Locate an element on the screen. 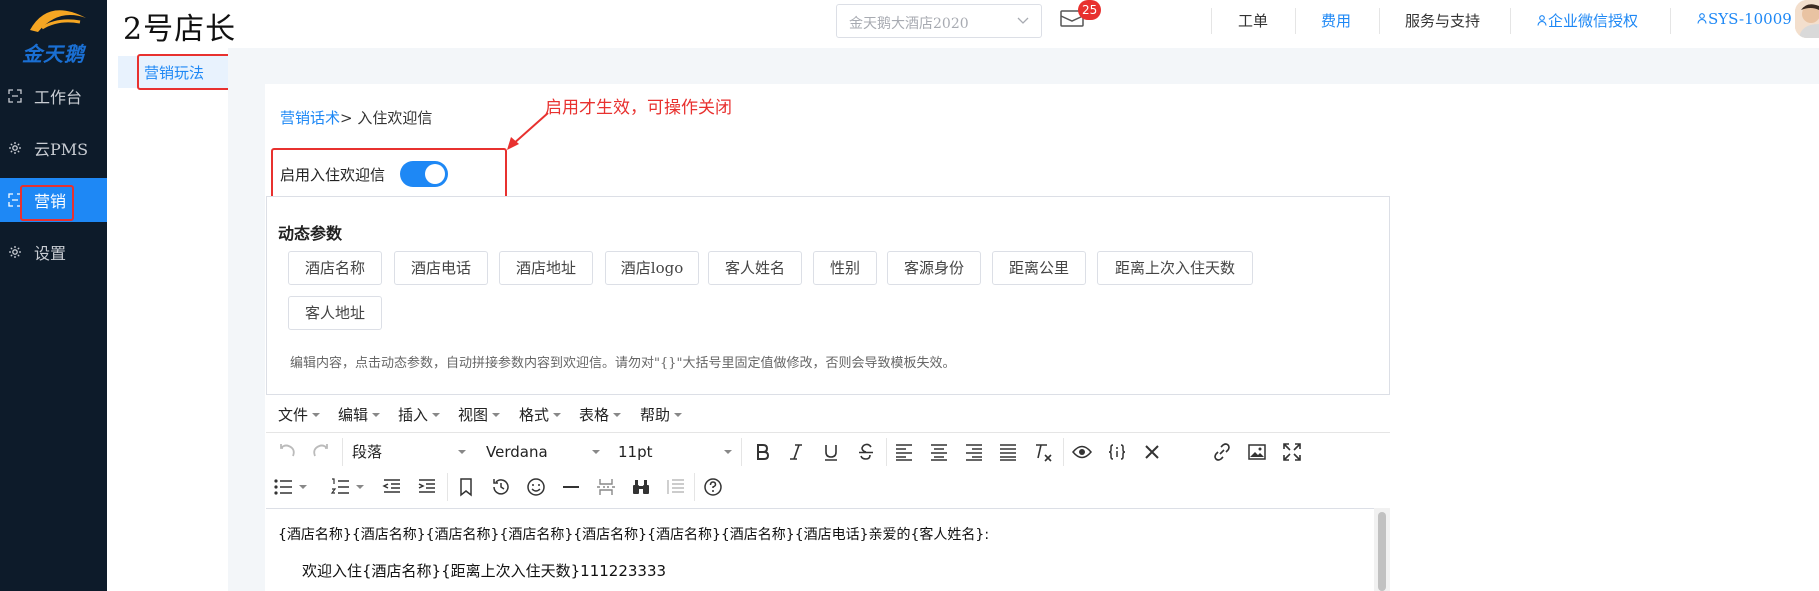 The width and height of the screenshot is (1819, 591). menu-insert: 插入 is located at coordinates (419, 414).